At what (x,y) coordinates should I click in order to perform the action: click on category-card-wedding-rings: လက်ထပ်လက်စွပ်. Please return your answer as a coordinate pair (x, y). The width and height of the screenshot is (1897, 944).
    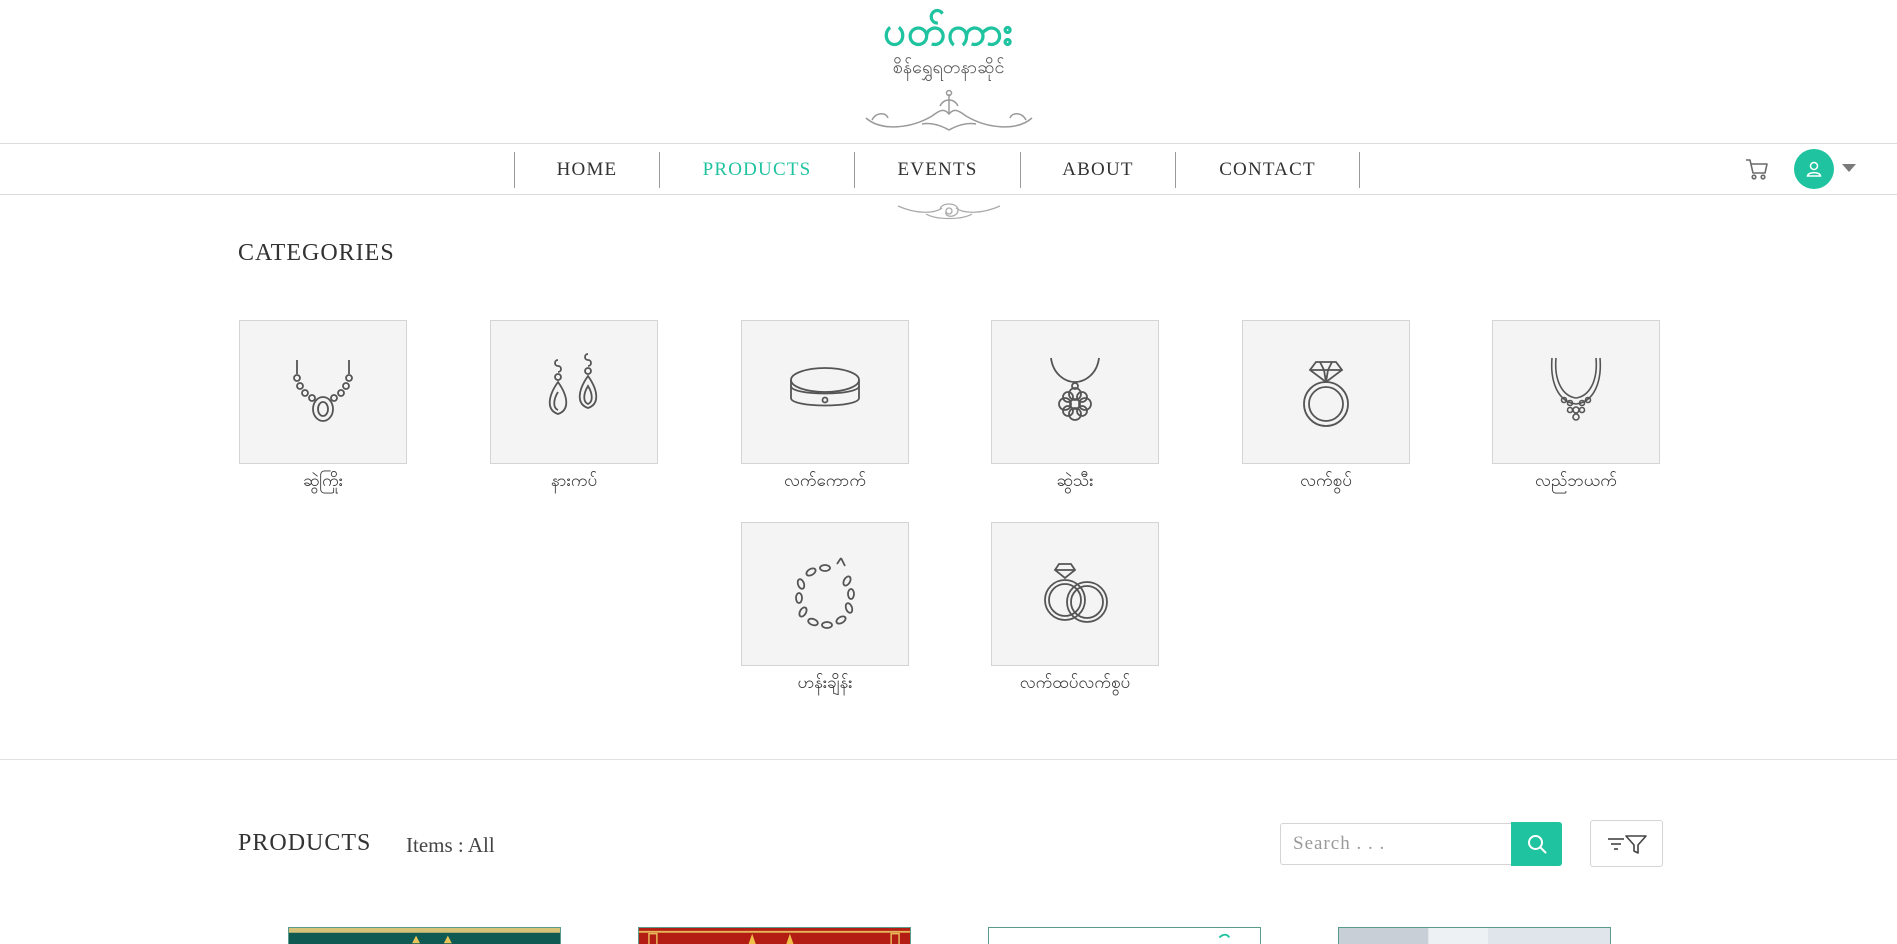
    Looking at the image, I should click on (1075, 609).